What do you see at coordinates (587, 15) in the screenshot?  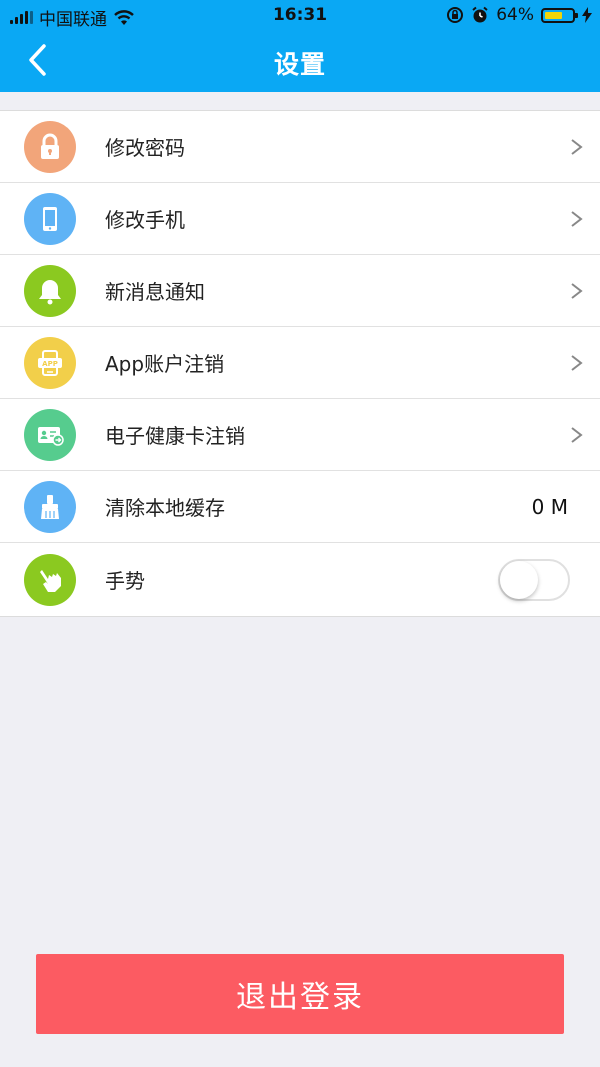 I see `charging-icon` at bounding box center [587, 15].